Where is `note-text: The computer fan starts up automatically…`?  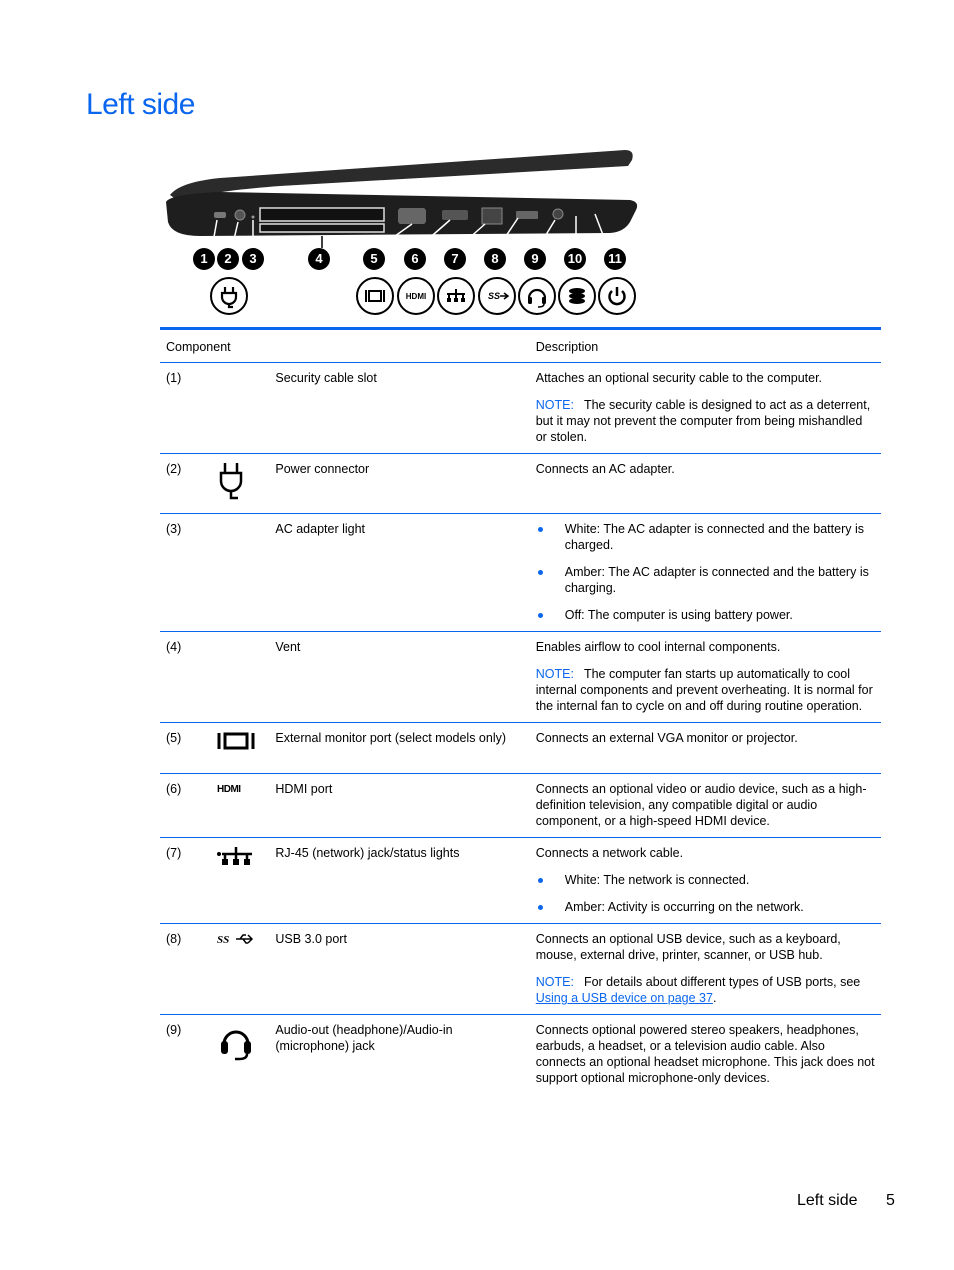 note-text: The computer fan starts up automatically… is located at coordinates (704, 690).